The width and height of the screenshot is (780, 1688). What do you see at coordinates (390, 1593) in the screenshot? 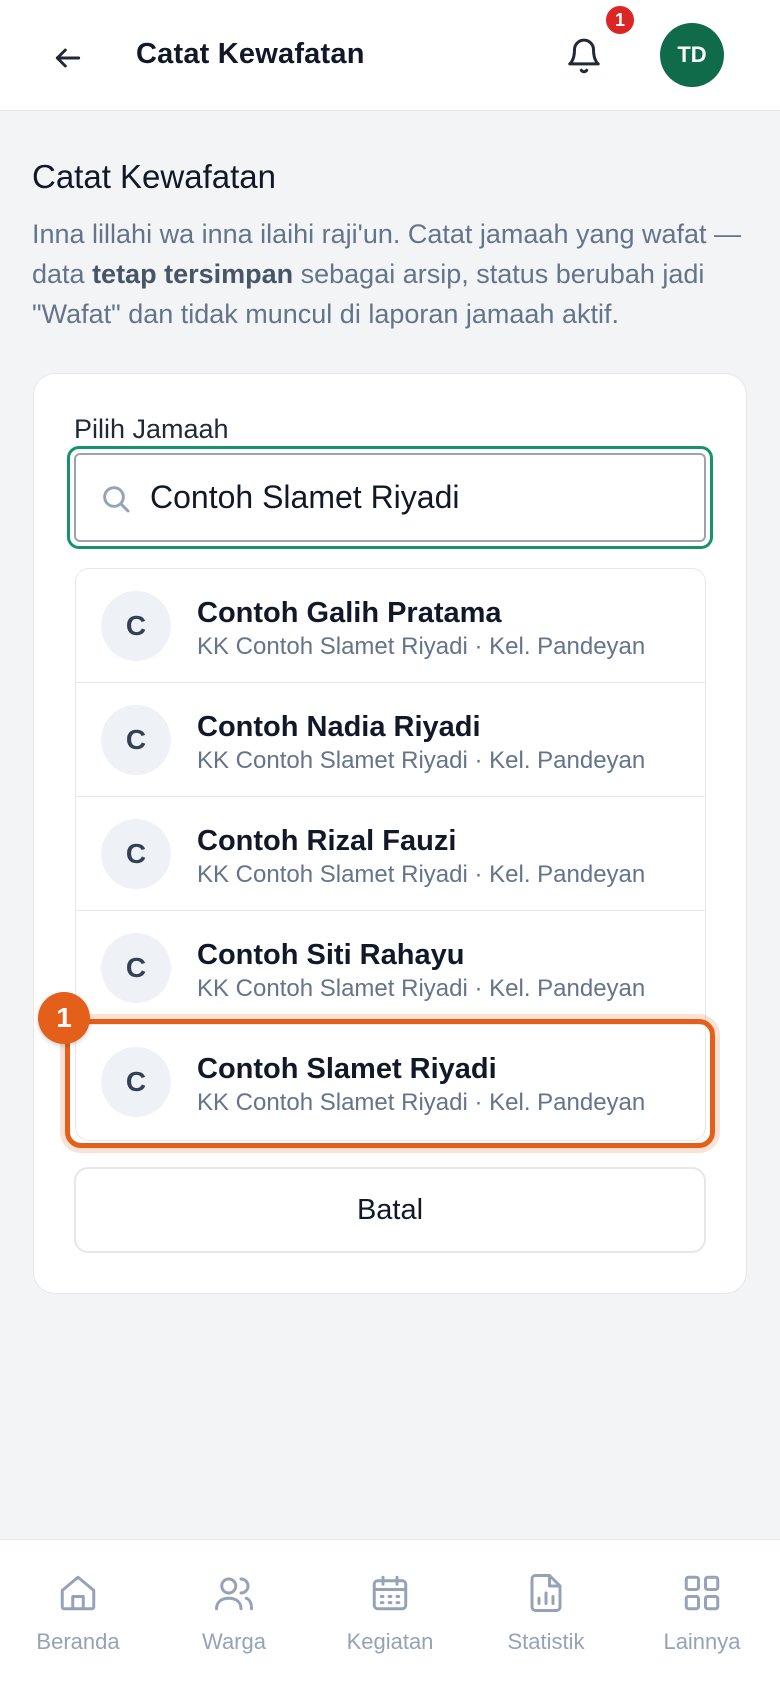
I see `calendar-icon` at bounding box center [390, 1593].